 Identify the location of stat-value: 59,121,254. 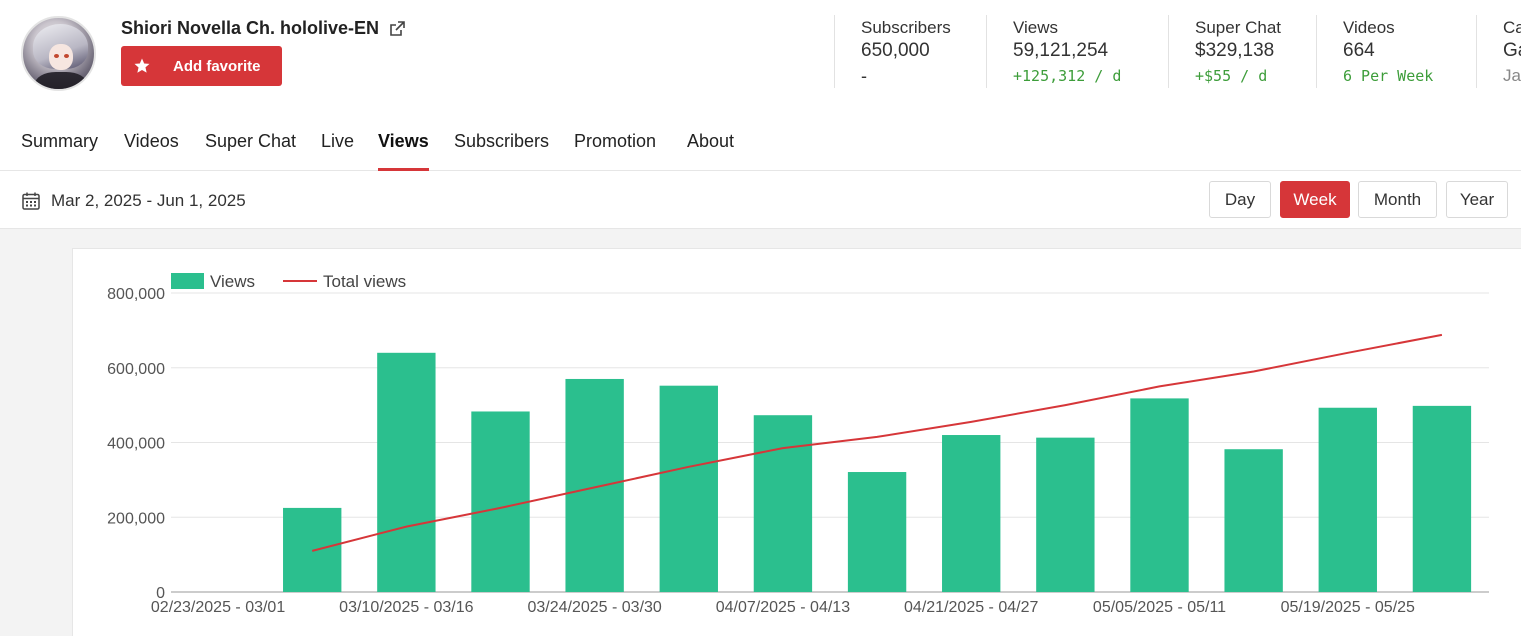
(1061, 50).